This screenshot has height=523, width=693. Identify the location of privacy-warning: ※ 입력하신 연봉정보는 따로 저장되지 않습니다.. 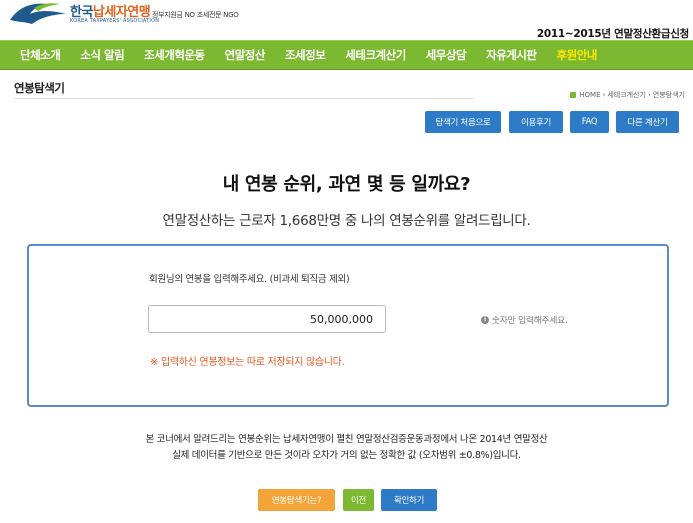
(247, 362).